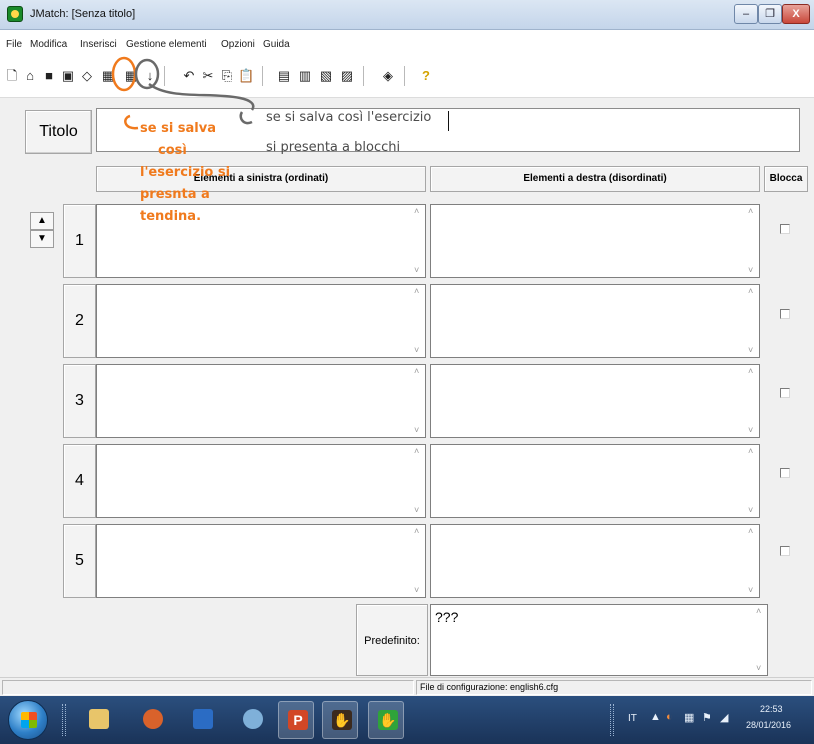  What do you see at coordinates (42, 221) in the screenshot?
I see `move-up-button: ▲` at bounding box center [42, 221].